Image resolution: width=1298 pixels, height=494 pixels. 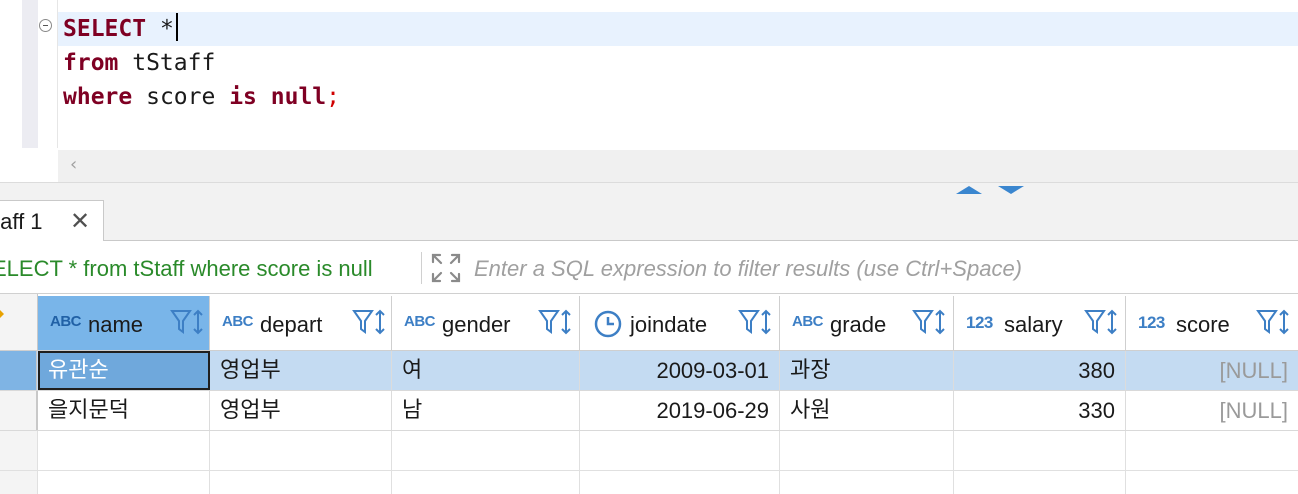 What do you see at coordinates (1203, 324) in the screenshot?
I see `column-header-label: score` at bounding box center [1203, 324].